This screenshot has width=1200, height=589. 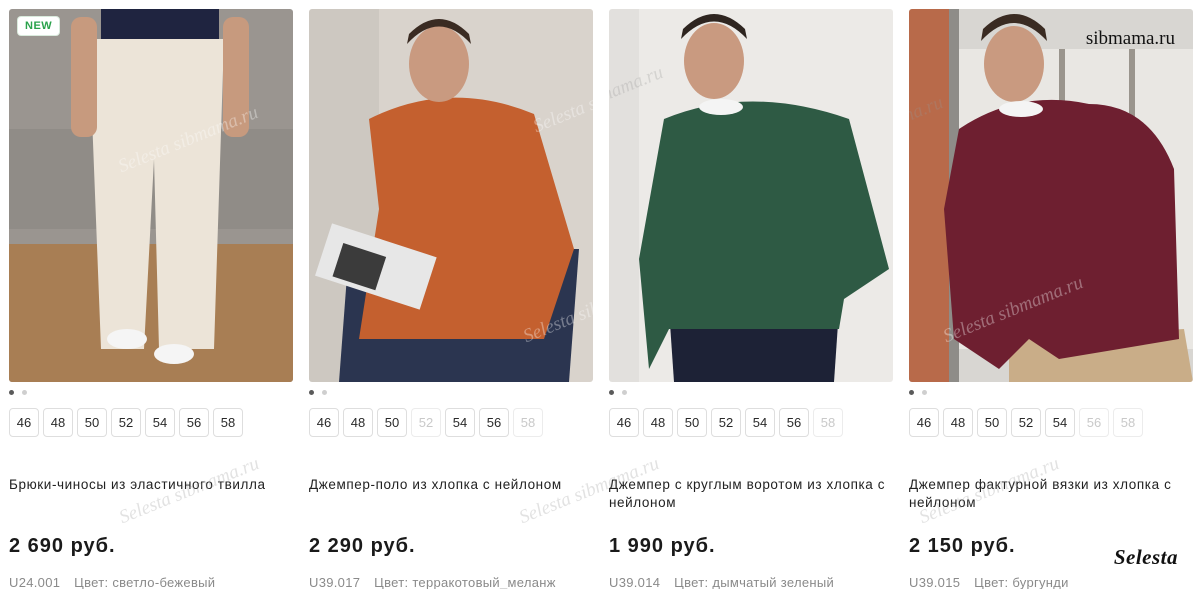 I want to click on product-photo: Selesta sibmama.ru, so click(x=751, y=195).